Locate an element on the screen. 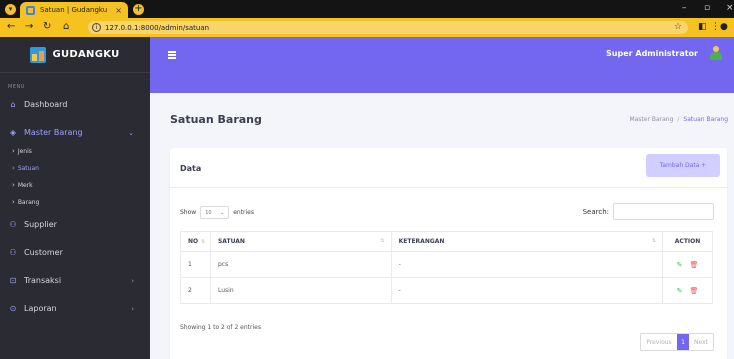 Image resolution: width=734 pixels, height=359 pixels. entries-select-value: 10 is located at coordinates (208, 212).